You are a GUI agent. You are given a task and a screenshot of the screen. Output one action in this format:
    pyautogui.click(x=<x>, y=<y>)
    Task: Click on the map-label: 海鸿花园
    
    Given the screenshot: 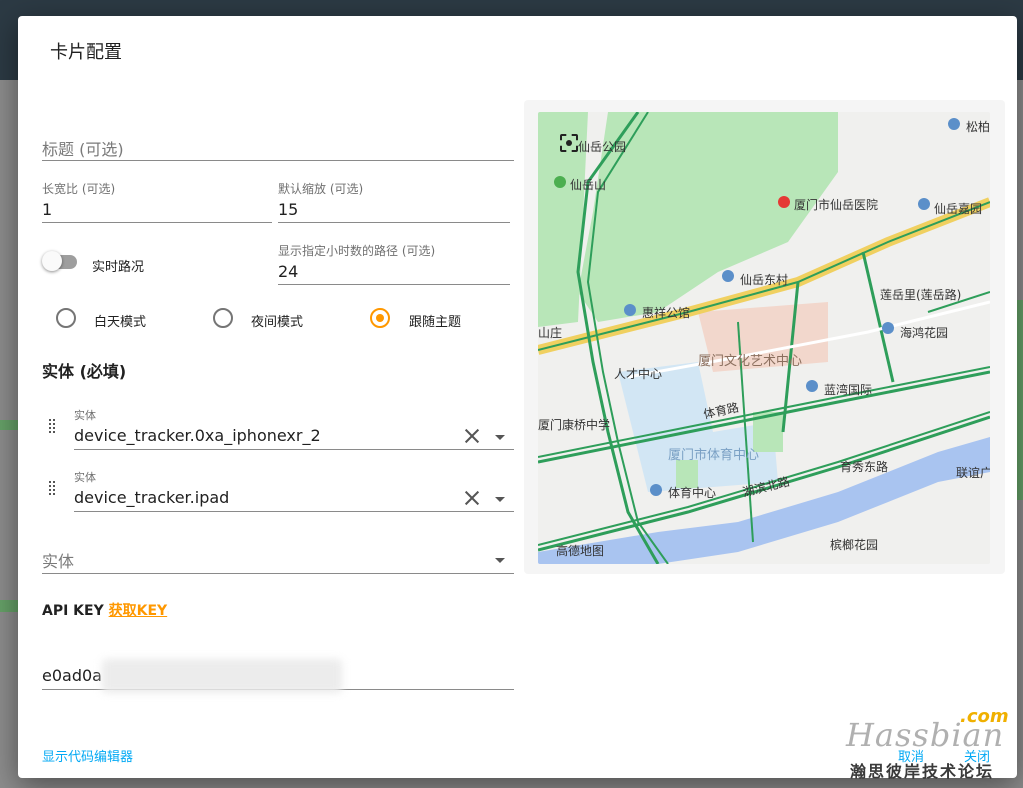 What is the action you would take?
    pyautogui.click(x=924, y=333)
    